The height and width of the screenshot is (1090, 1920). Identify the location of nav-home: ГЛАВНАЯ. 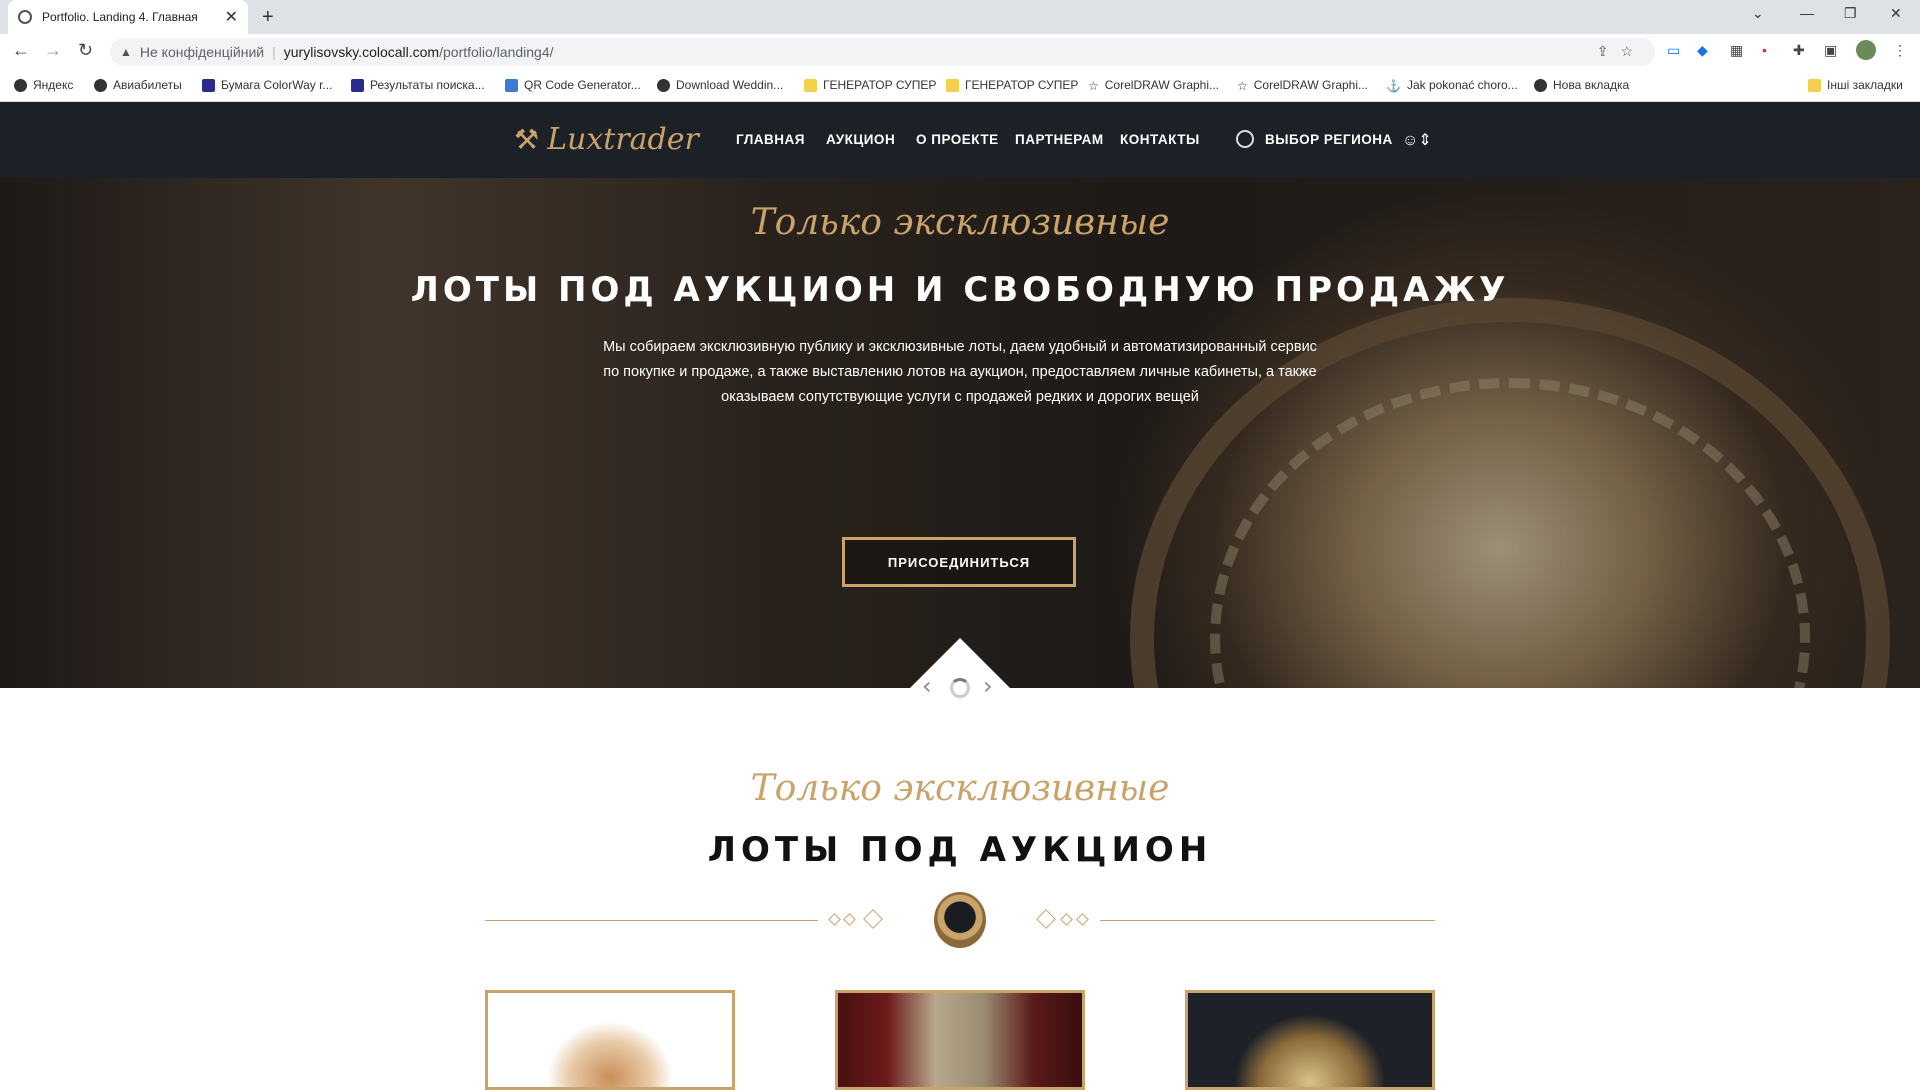
(770, 139).